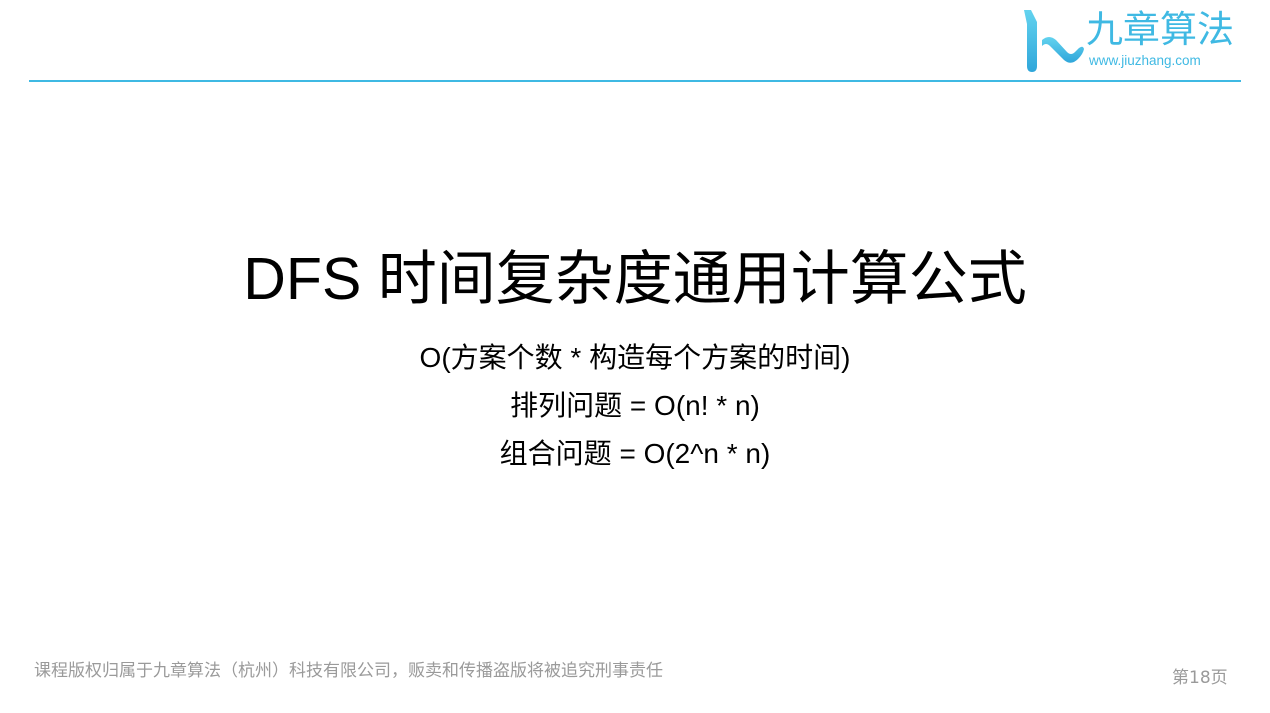 The width and height of the screenshot is (1270, 713). Describe the element at coordinates (635, 81) in the screenshot. I see `header-divider` at that location.